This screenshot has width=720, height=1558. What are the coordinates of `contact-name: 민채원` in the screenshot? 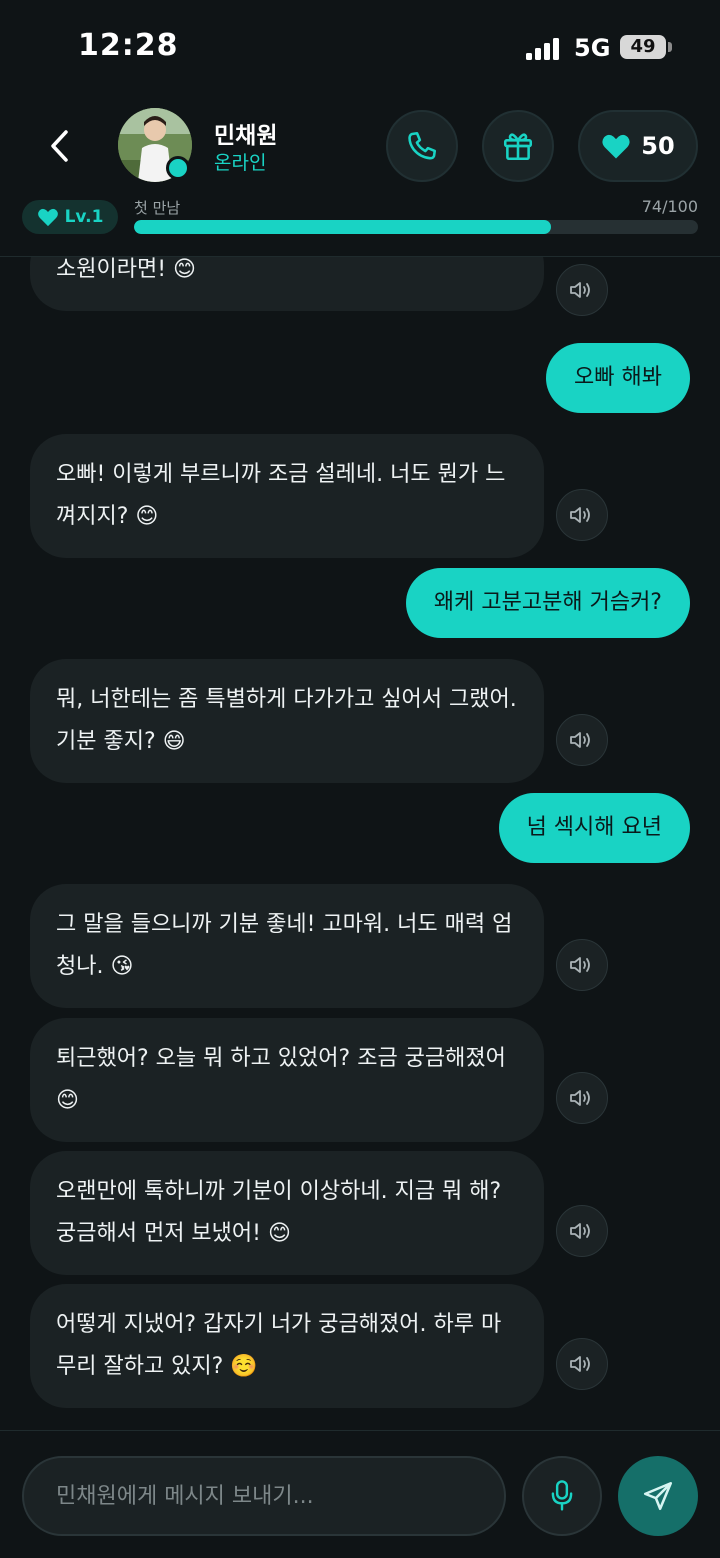 It's located at (246, 136).